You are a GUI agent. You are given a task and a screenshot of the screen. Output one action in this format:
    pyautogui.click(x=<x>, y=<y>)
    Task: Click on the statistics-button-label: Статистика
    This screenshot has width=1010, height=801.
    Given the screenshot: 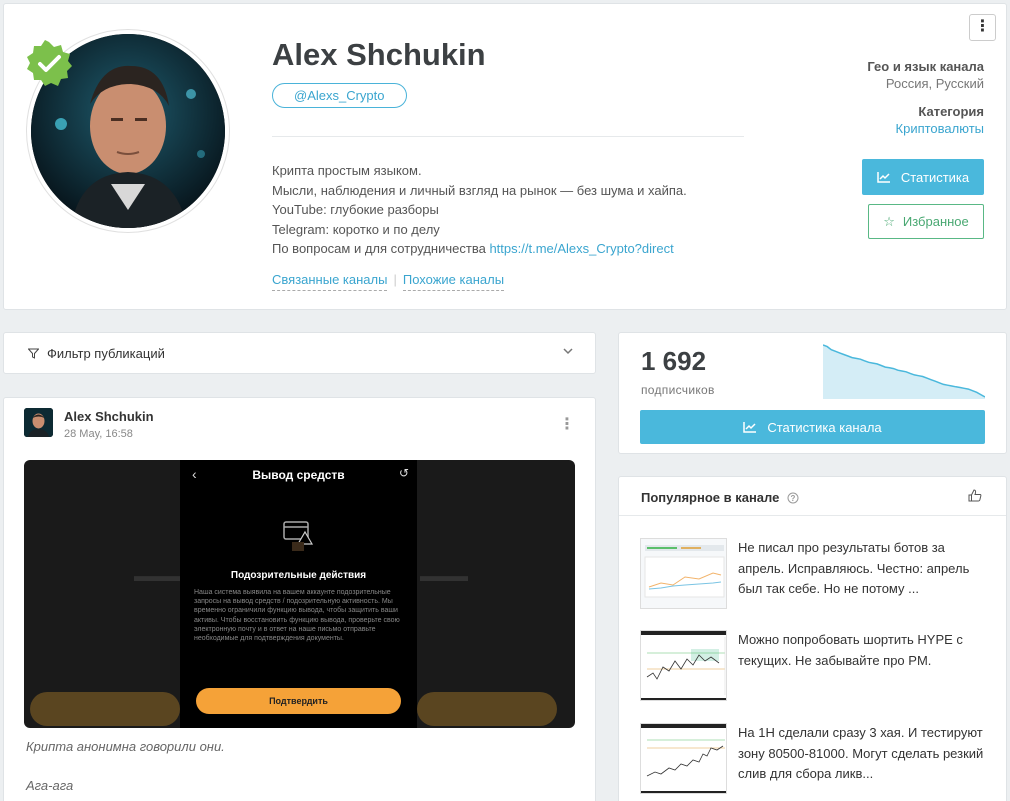 What is the action you would take?
    pyautogui.click(x=935, y=177)
    